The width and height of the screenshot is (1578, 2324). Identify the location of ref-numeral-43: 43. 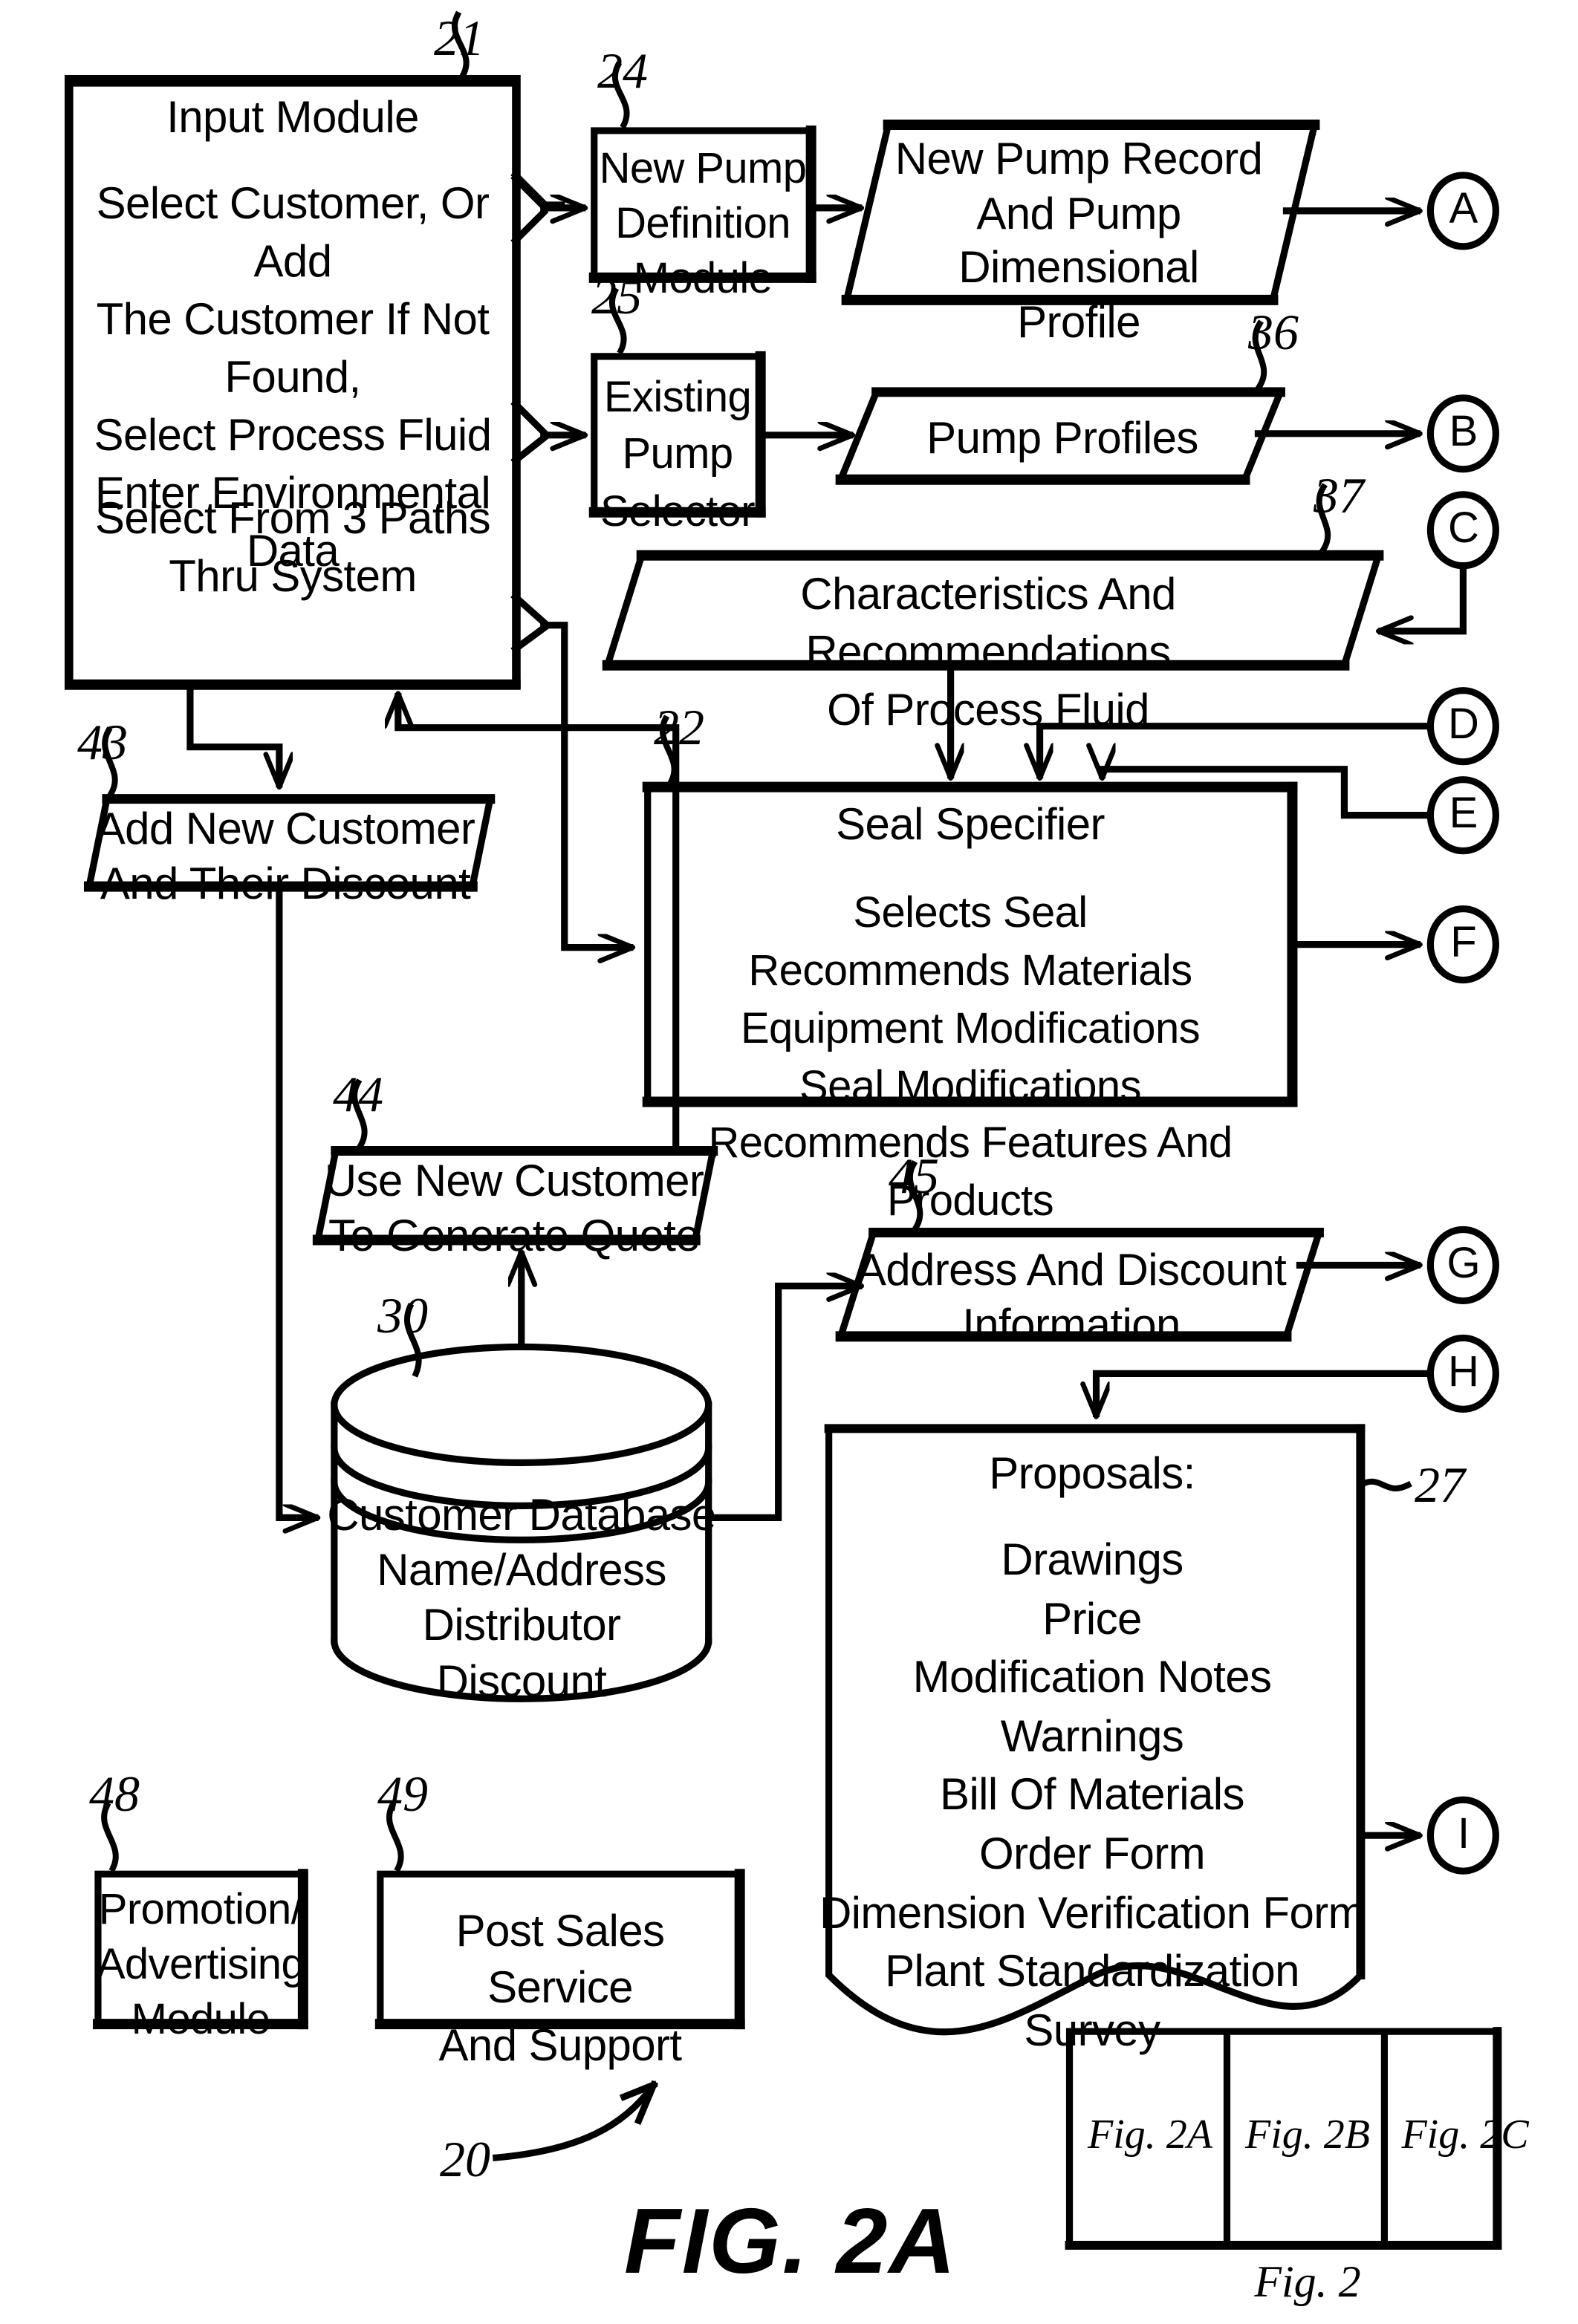
(102, 743).